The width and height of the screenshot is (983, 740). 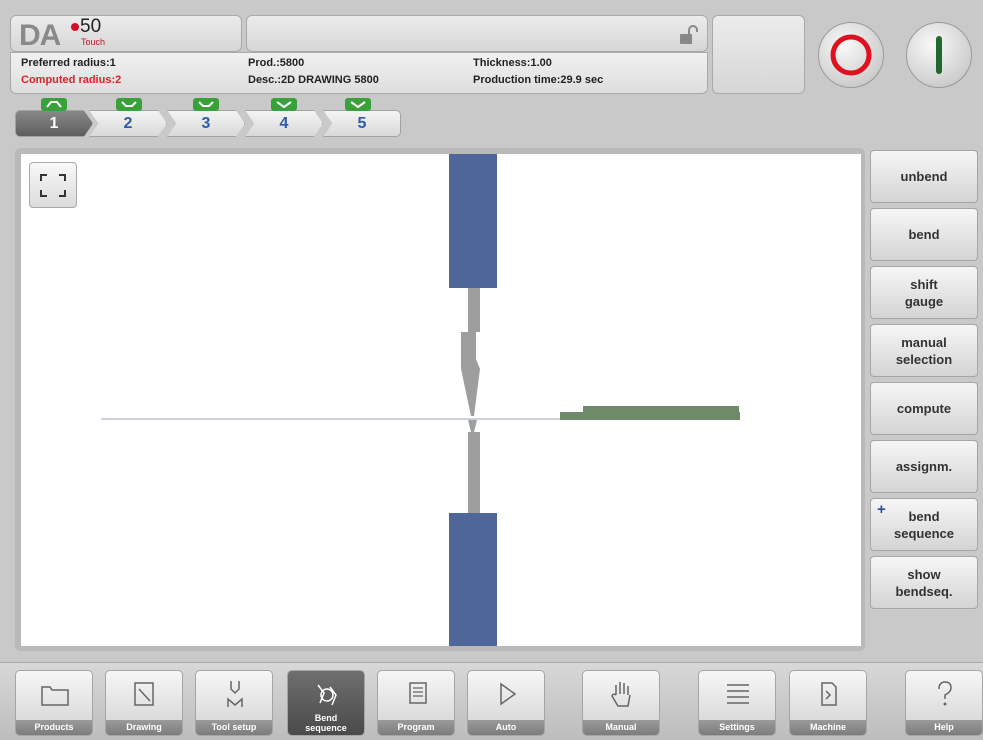 I want to click on thickness: Thickness:1.00, so click(x=512, y=63).